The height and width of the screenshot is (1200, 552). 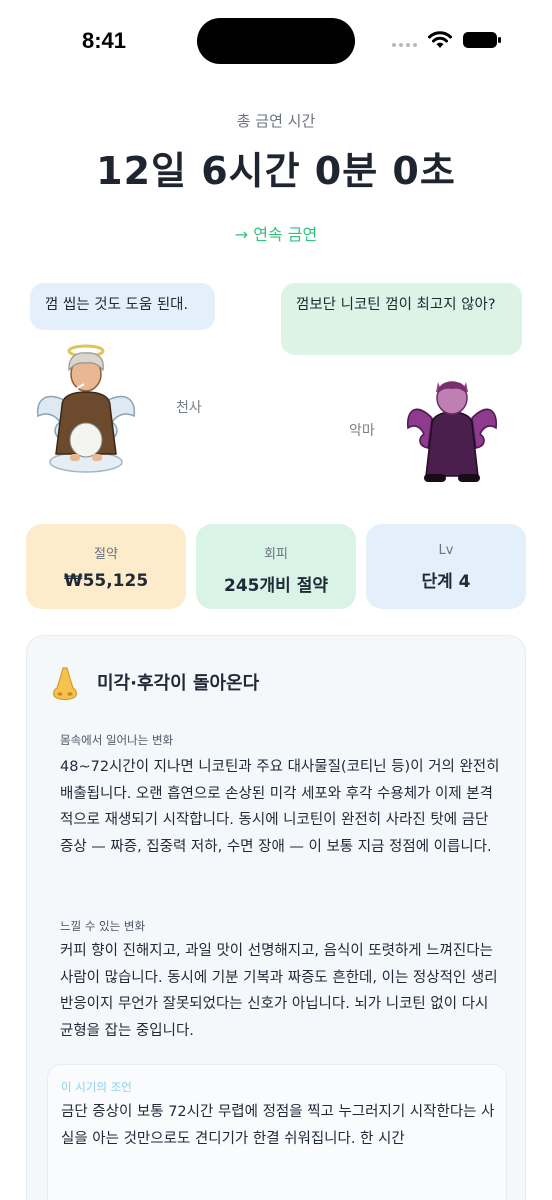 What do you see at coordinates (117, 740) in the screenshot?
I see `body-change-label: 몸속에서 일어나는 변화` at bounding box center [117, 740].